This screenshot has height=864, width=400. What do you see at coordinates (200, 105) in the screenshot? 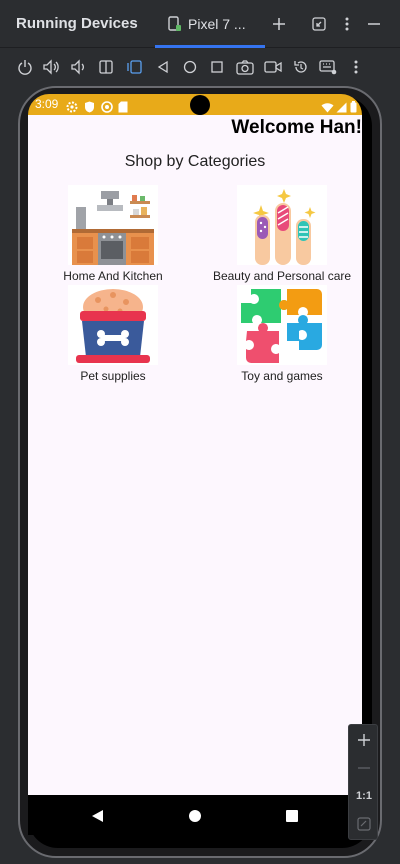
I see `front-camera` at bounding box center [200, 105].